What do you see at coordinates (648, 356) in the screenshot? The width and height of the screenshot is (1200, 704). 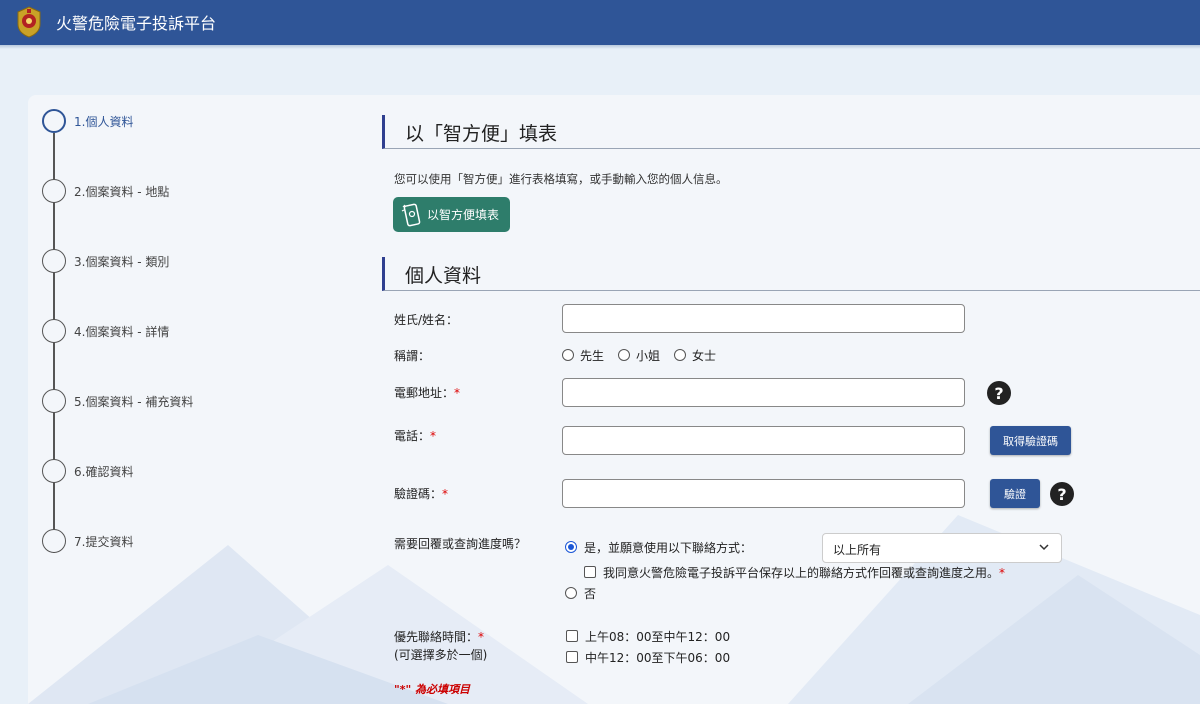 I see `title-option-label: 小姐` at bounding box center [648, 356].